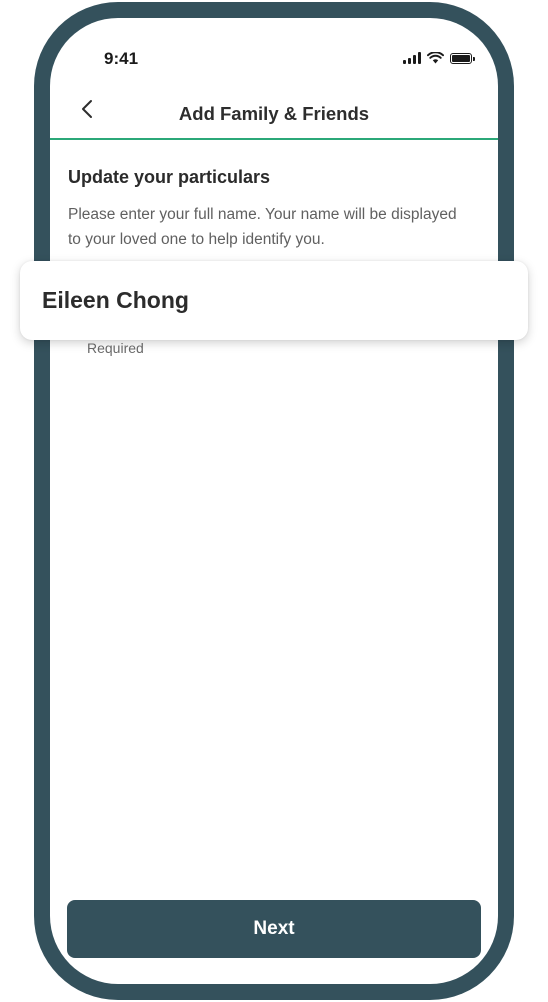 This screenshot has width=548, height=1002. I want to click on status-time: 9:41, so click(121, 58).